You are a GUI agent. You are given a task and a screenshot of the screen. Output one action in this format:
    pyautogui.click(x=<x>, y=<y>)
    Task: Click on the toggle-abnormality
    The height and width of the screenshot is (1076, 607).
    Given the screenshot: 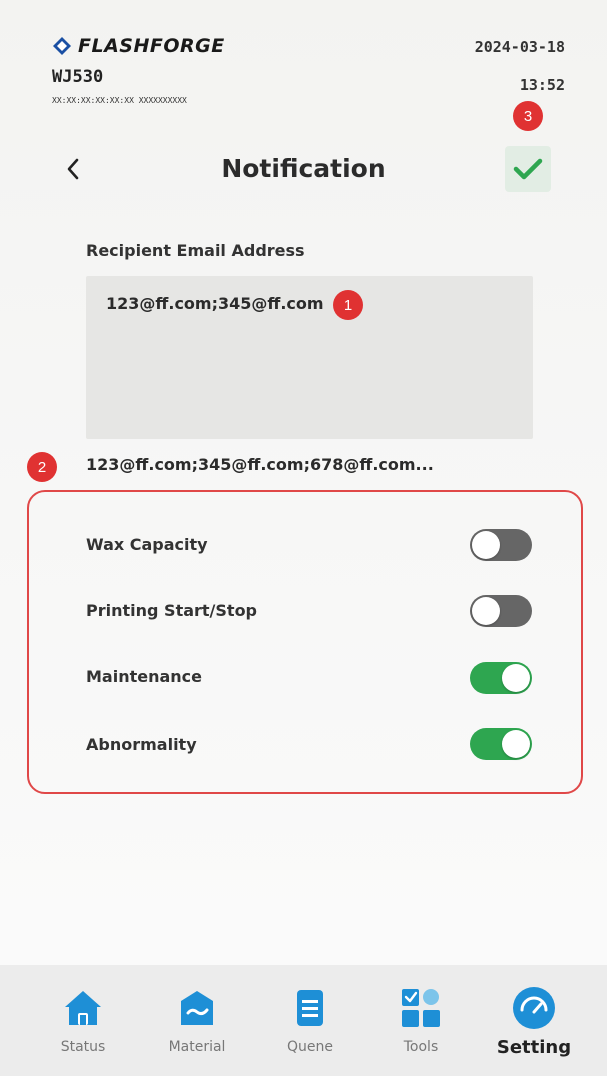 What is the action you would take?
    pyautogui.click(x=501, y=744)
    